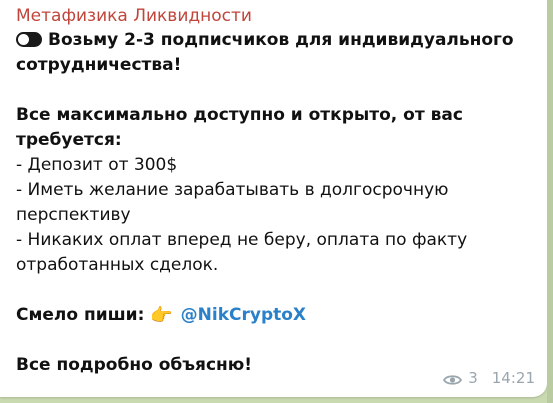 The image size is (553, 403). What do you see at coordinates (161, 315) in the screenshot?
I see `pointing-hand-icon: 👉` at bounding box center [161, 315].